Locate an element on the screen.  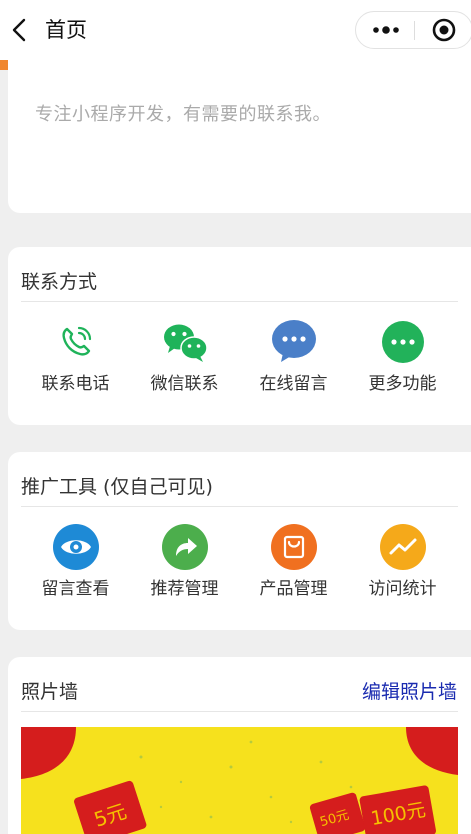
contact-phone-label: 联系电话 is located at coordinates (75, 384).